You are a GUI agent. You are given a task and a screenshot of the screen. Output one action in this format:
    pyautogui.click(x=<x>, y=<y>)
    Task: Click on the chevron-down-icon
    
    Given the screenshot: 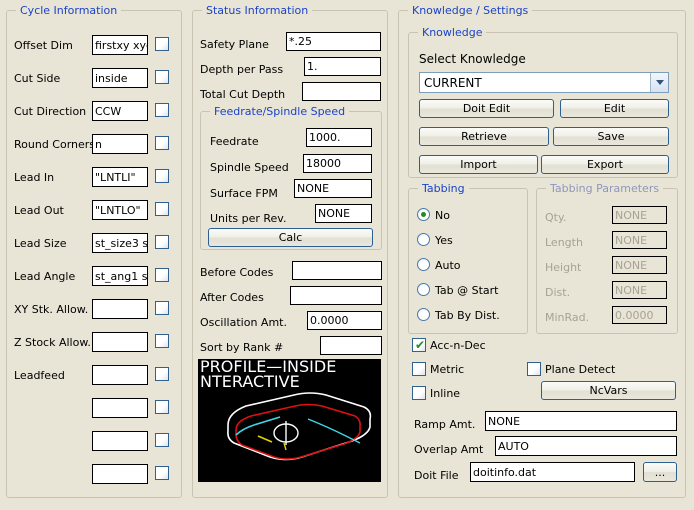 What is the action you would take?
    pyautogui.click(x=659, y=82)
    